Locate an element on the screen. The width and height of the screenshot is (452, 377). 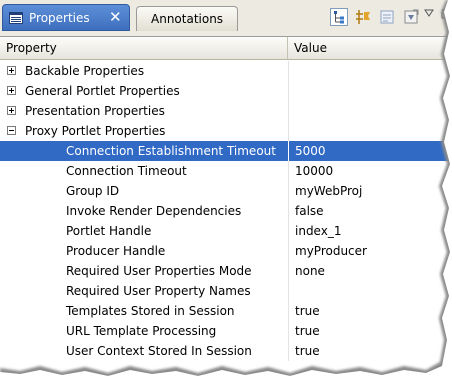
property-row: Group ID myWebProj is located at coordinates (226, 191).